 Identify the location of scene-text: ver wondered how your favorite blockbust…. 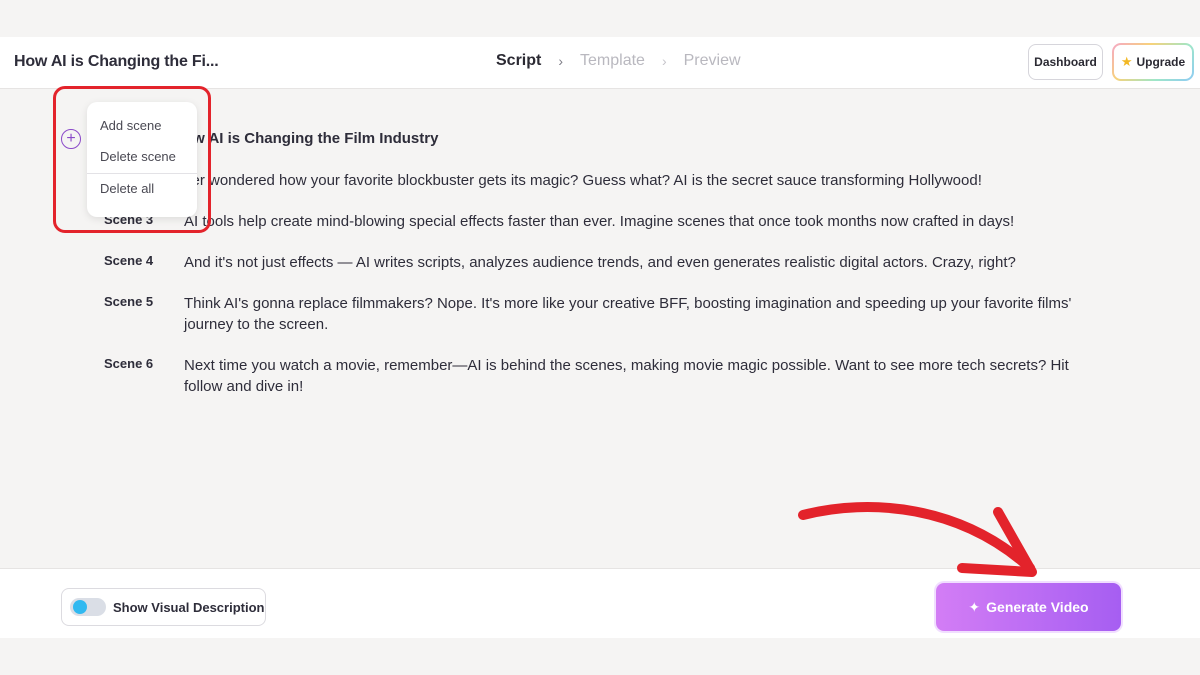
(644, 180).